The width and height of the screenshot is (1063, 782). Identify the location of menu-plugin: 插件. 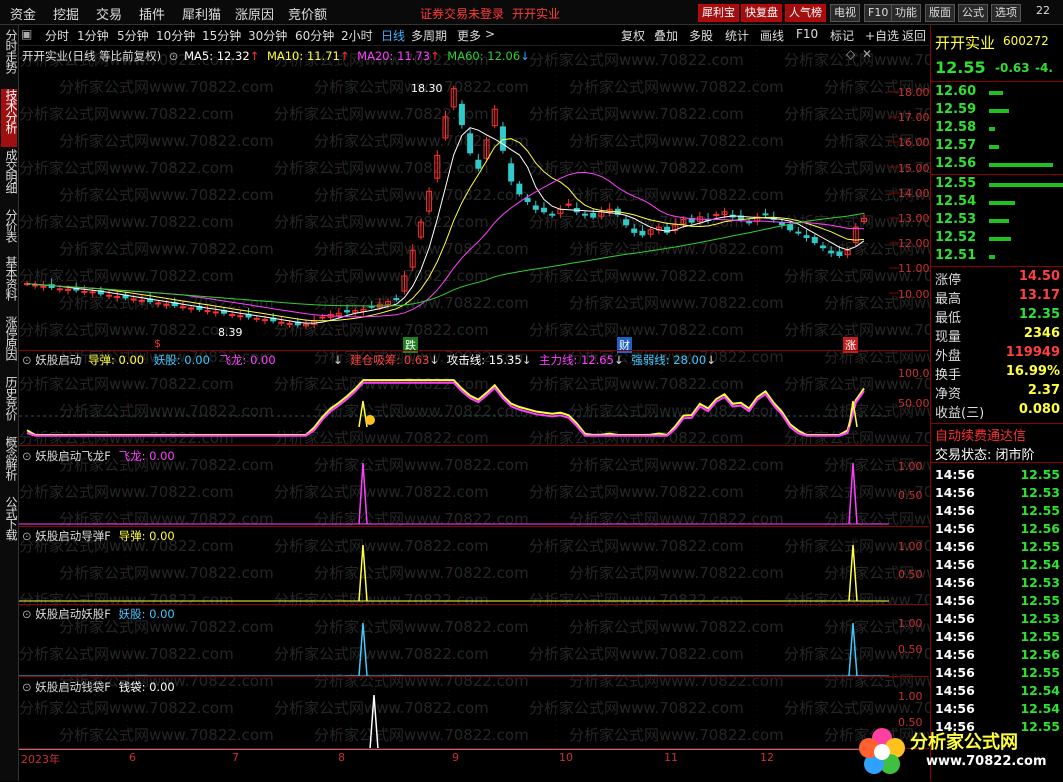
(152, 13).